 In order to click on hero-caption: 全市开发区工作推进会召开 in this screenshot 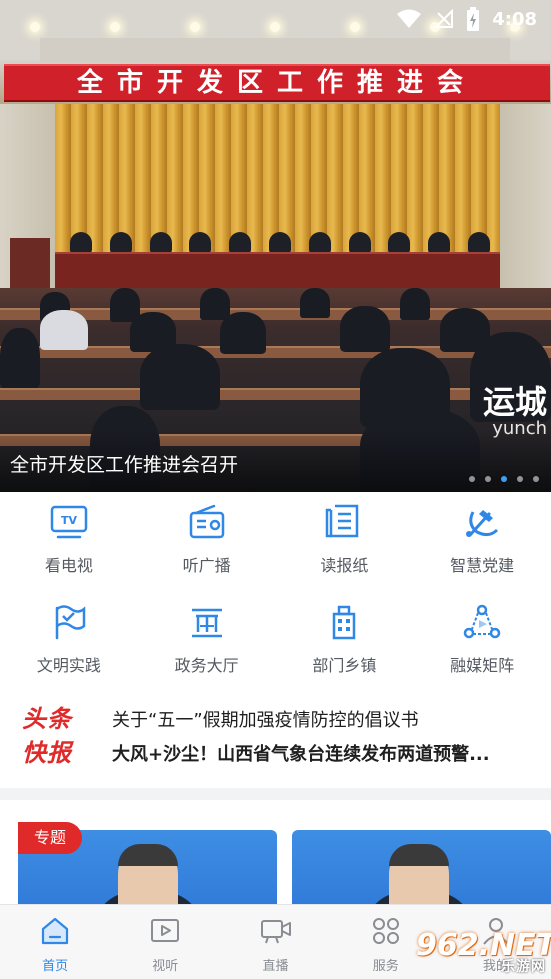, I will do `click(124, 465)`.